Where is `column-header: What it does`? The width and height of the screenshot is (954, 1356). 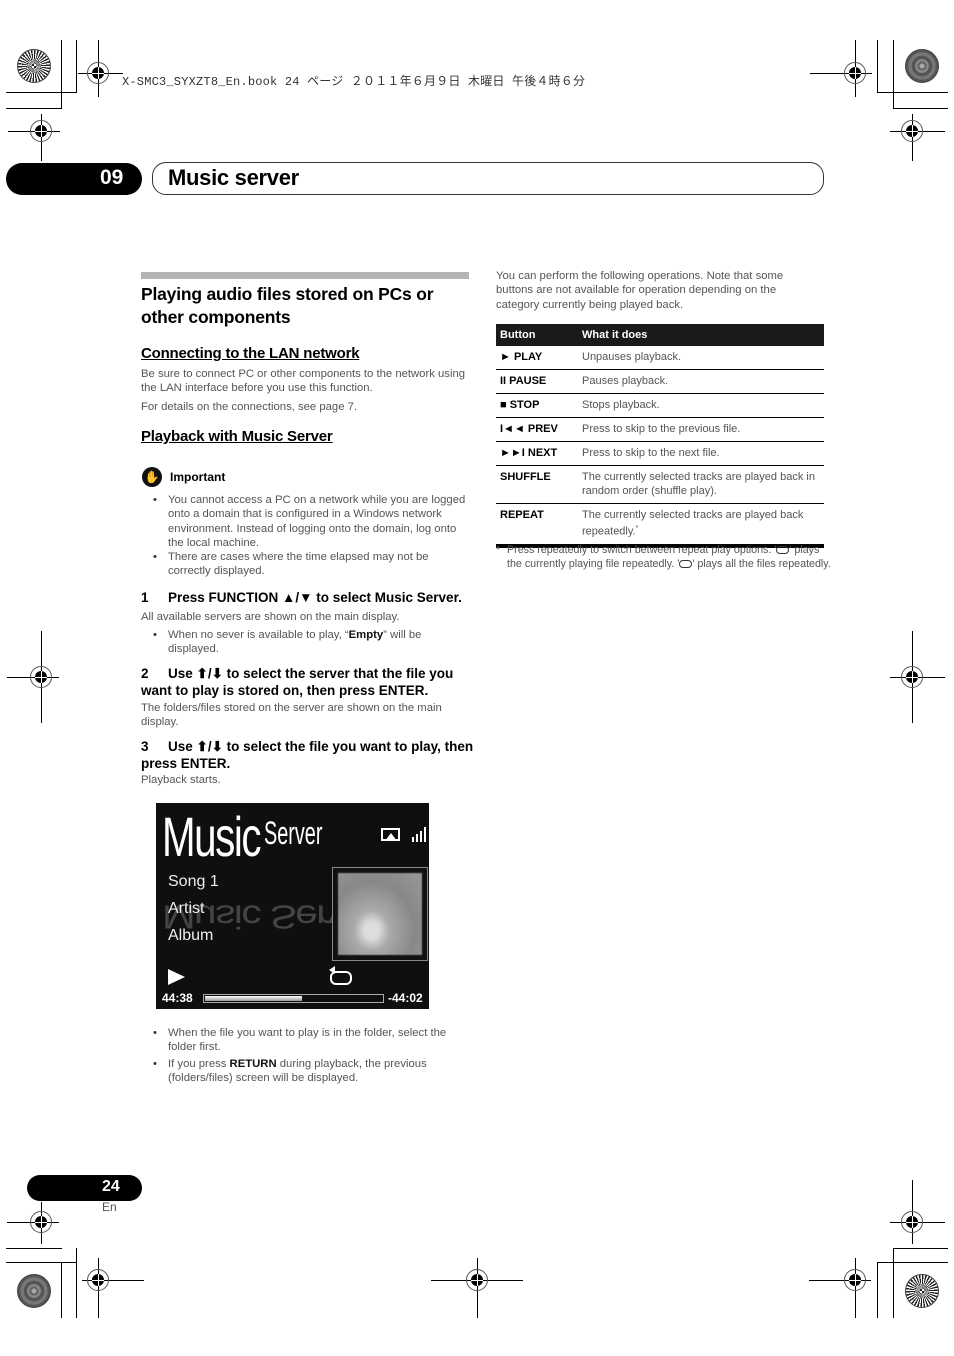
column-header: What it does is located at coordinates (701, 335).